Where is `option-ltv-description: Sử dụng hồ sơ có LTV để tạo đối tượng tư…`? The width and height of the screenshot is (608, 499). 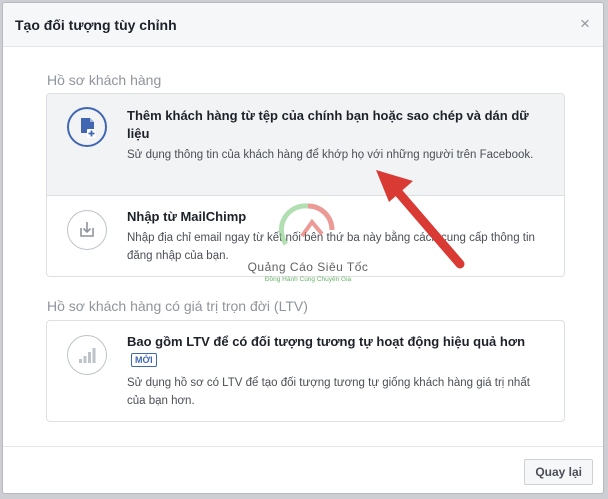 option-ltv-description: Sử dụng hồ sơ có LTV để tạo đối tượng tư… is located at coordinates (328, 392).